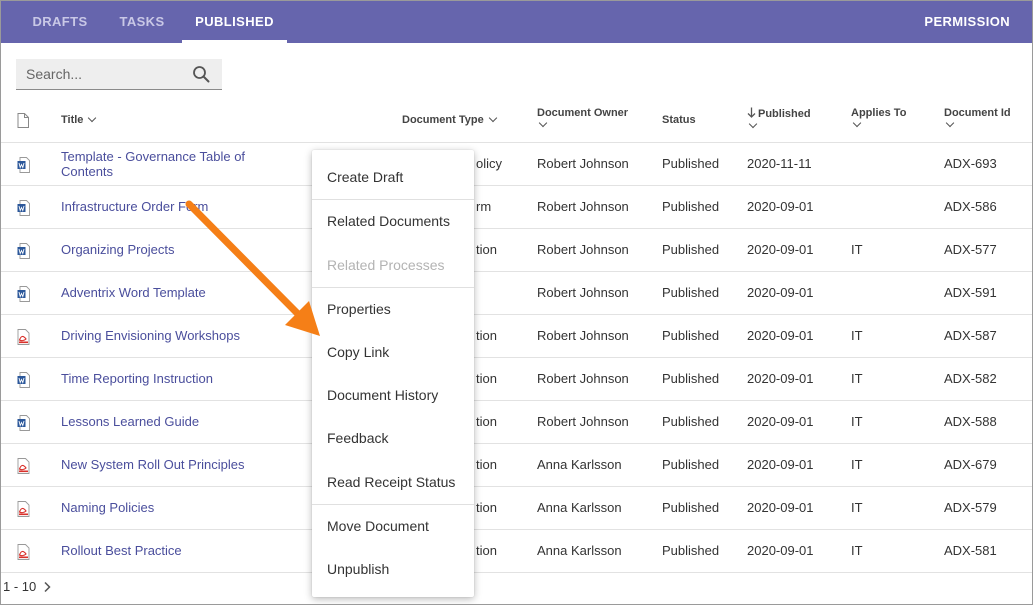 Image resolution: width=1033 pixels, height=605 pixels. I want to click on document-id-cell: ADX-579, so click(970, 507).